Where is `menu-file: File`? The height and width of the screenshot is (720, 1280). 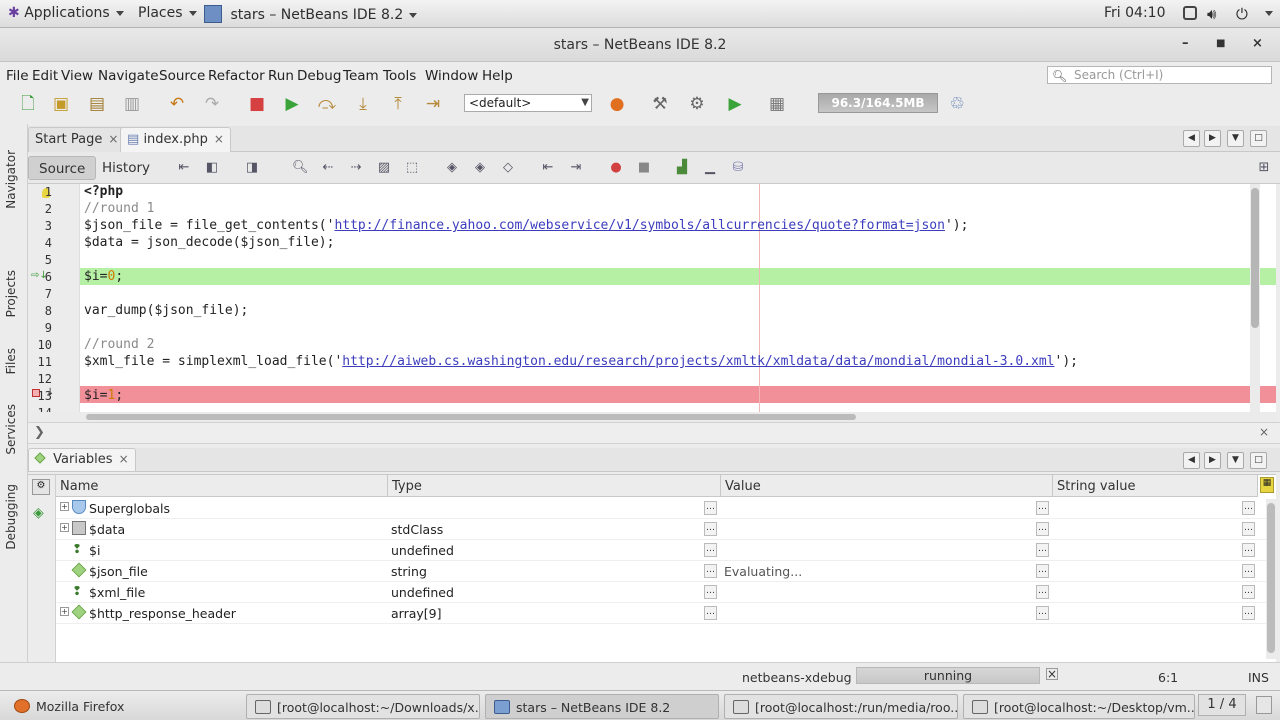 menu-file: File is located at coordinates (17, 76).